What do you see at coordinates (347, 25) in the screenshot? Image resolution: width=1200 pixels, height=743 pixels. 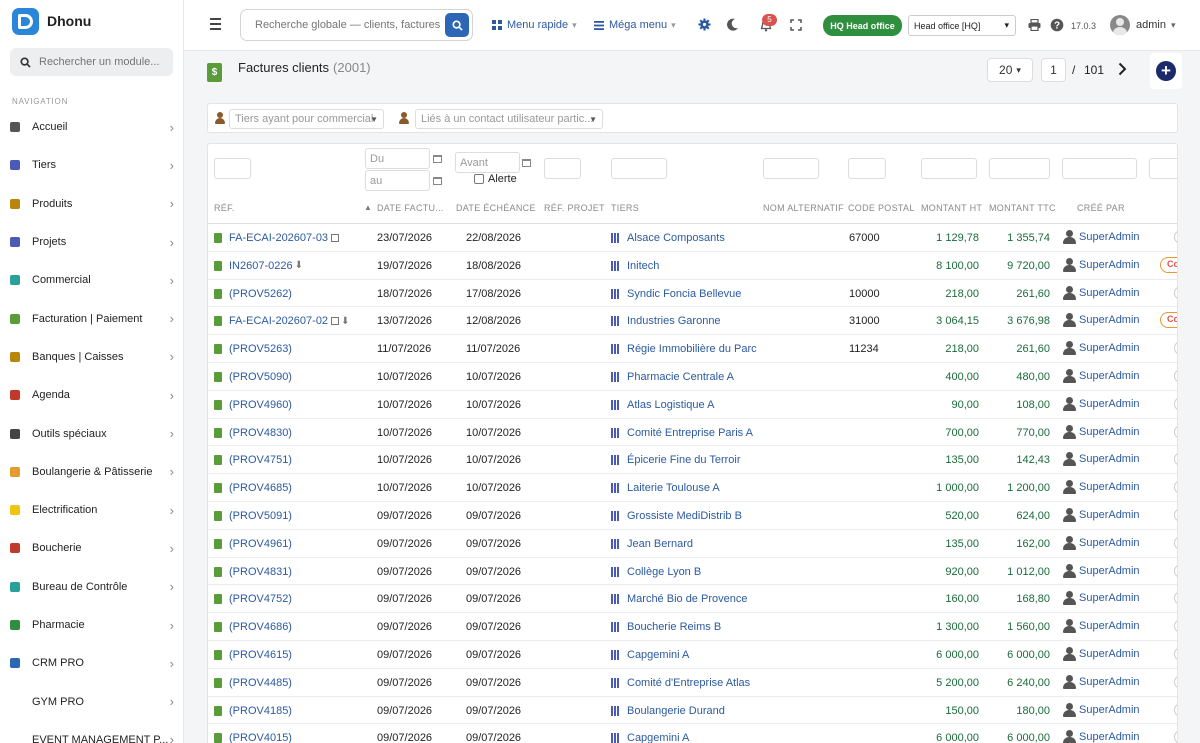 I see `global-search-input` at bounding box center [347, 25].